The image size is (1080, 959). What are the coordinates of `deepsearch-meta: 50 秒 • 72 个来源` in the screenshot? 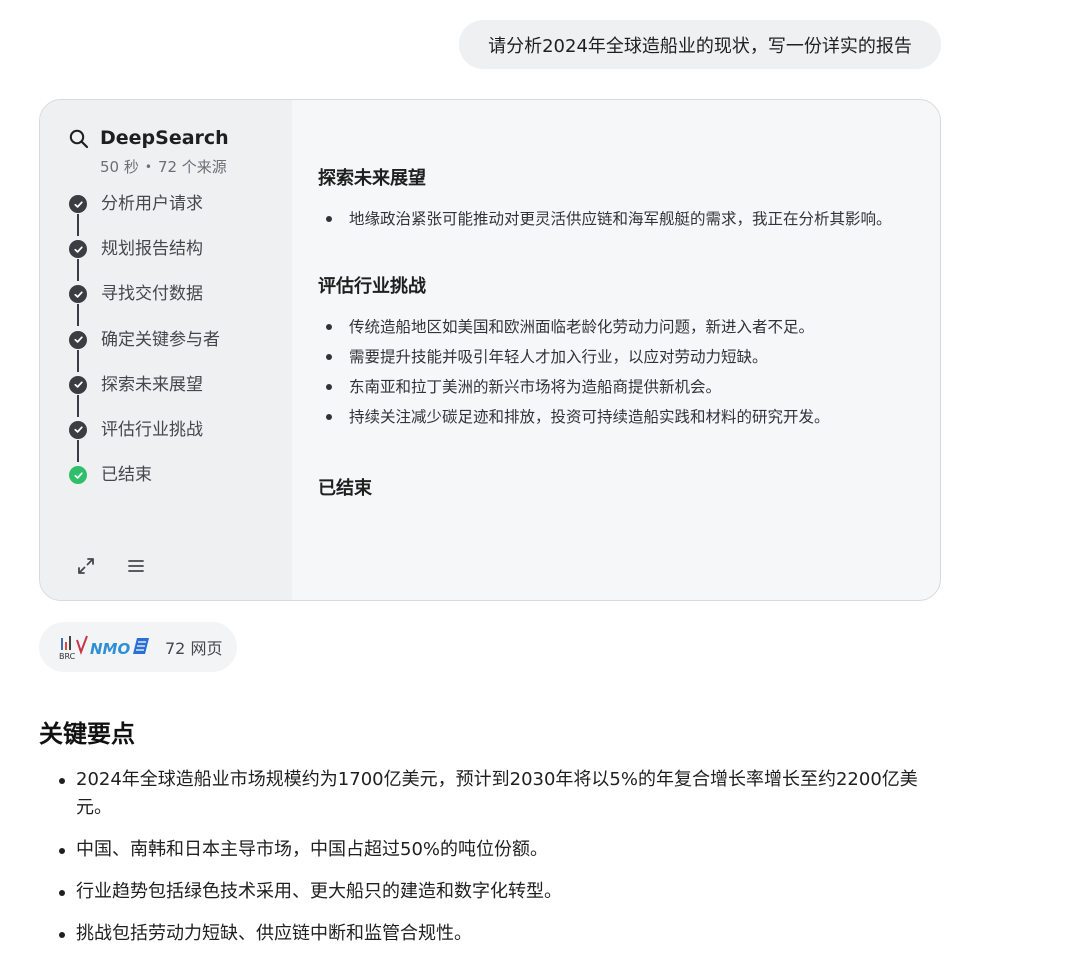 It's located at (196, 166).